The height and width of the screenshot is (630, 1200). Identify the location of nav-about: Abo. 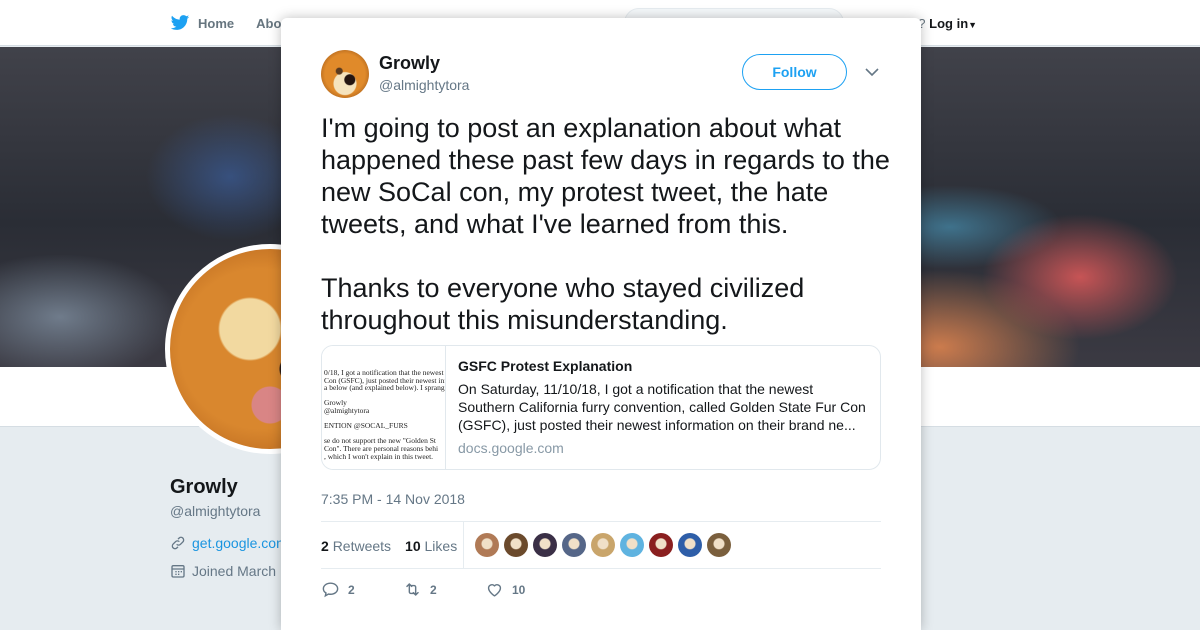
(268, 23).